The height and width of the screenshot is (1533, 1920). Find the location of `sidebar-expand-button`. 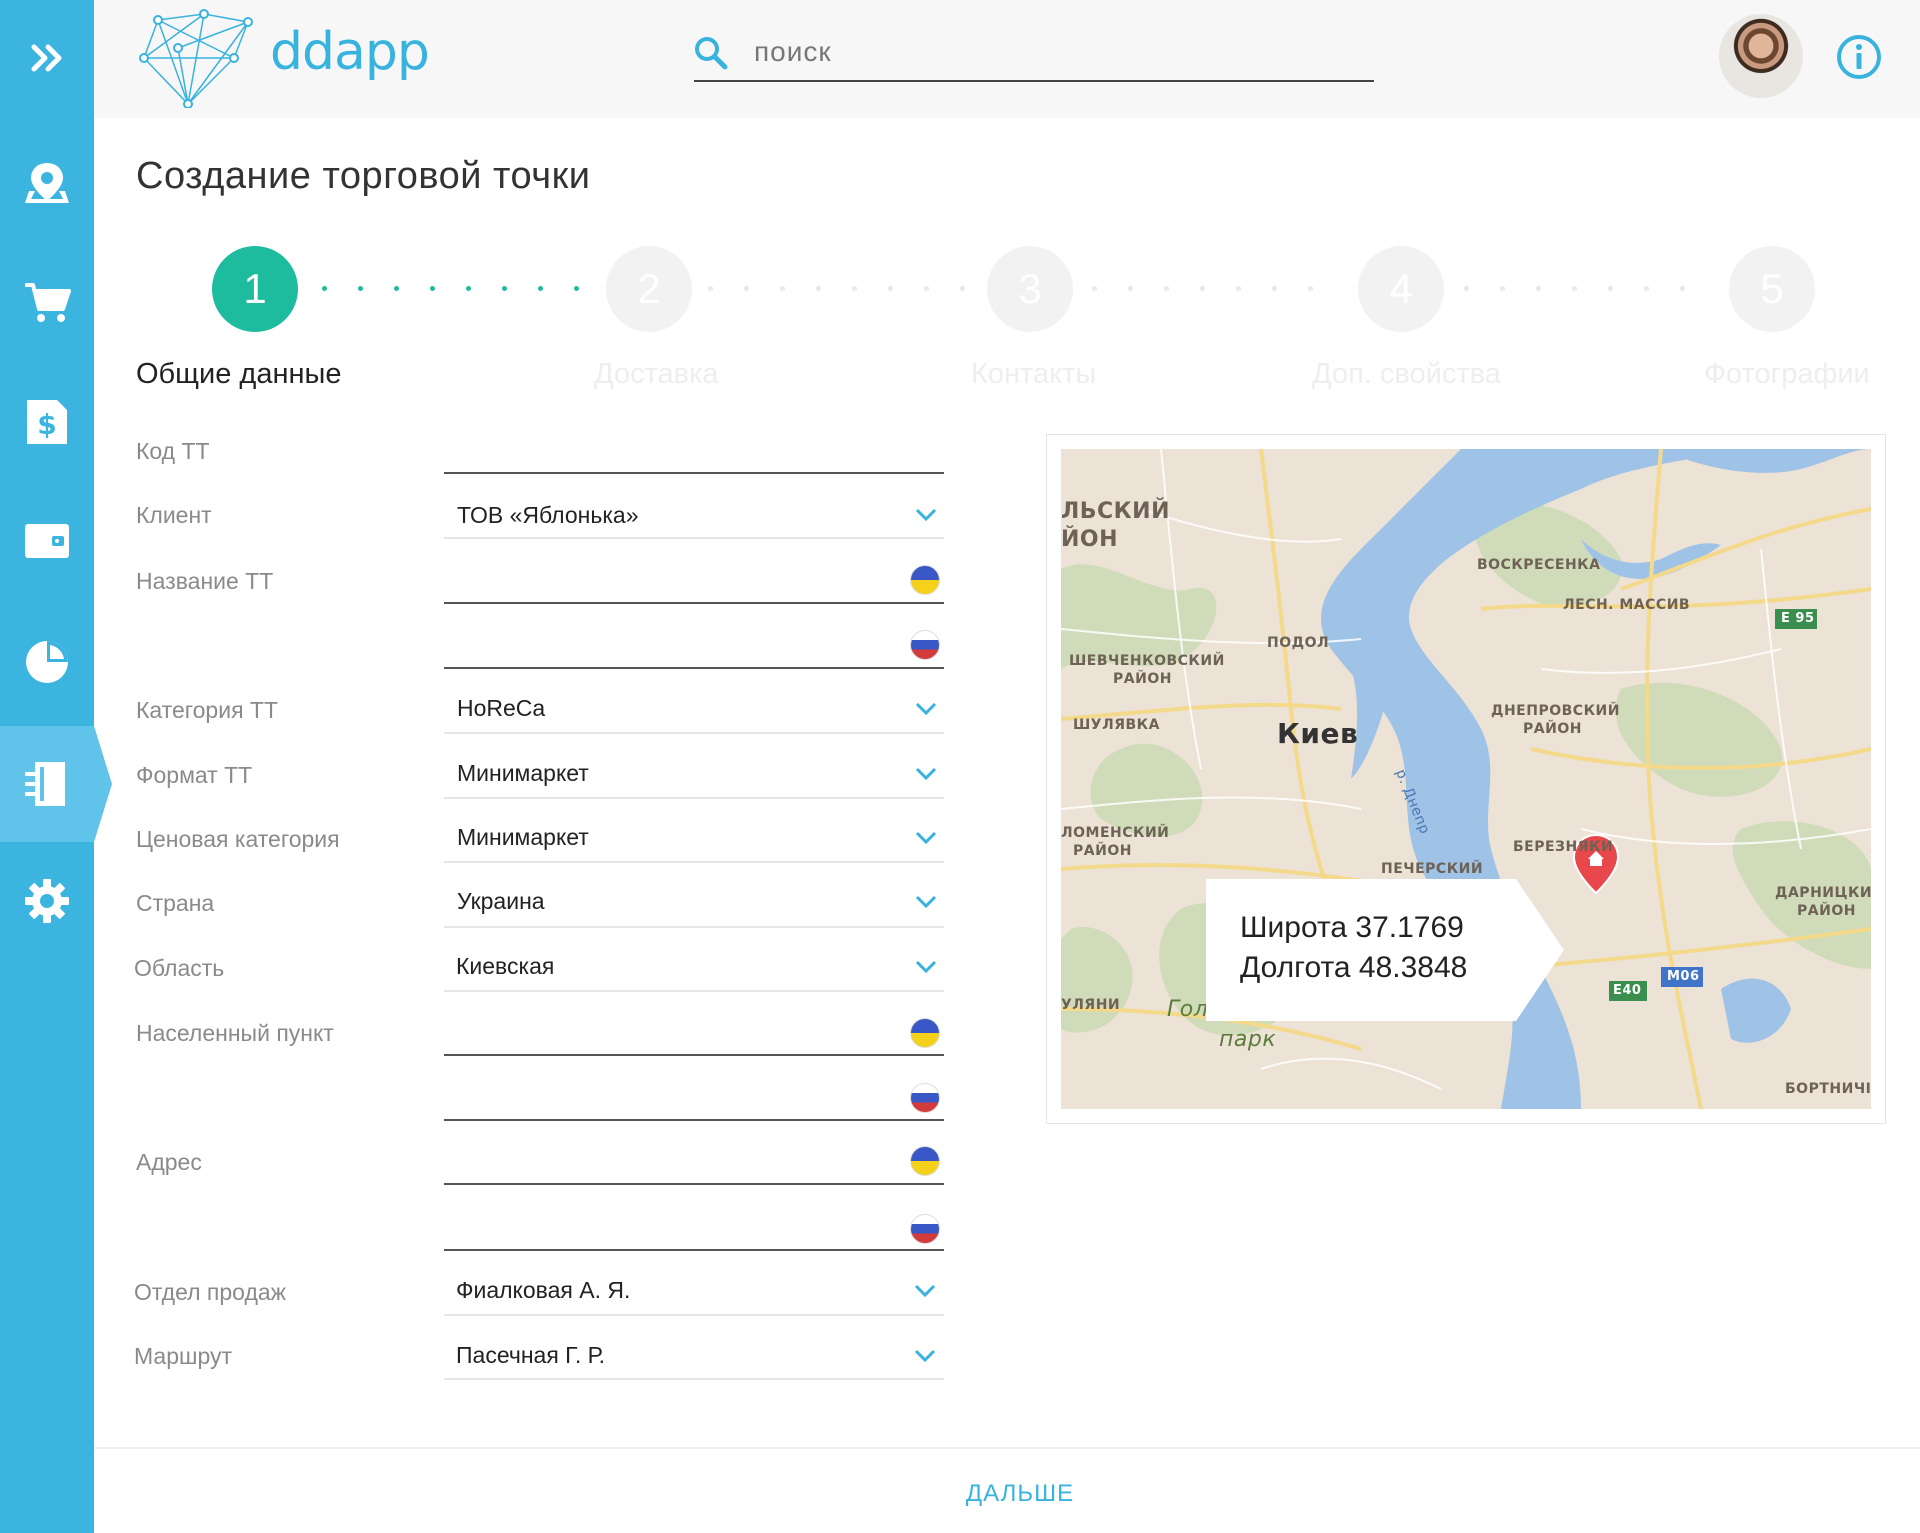

sidebar-expand-button is located at coordinates (47, 58).